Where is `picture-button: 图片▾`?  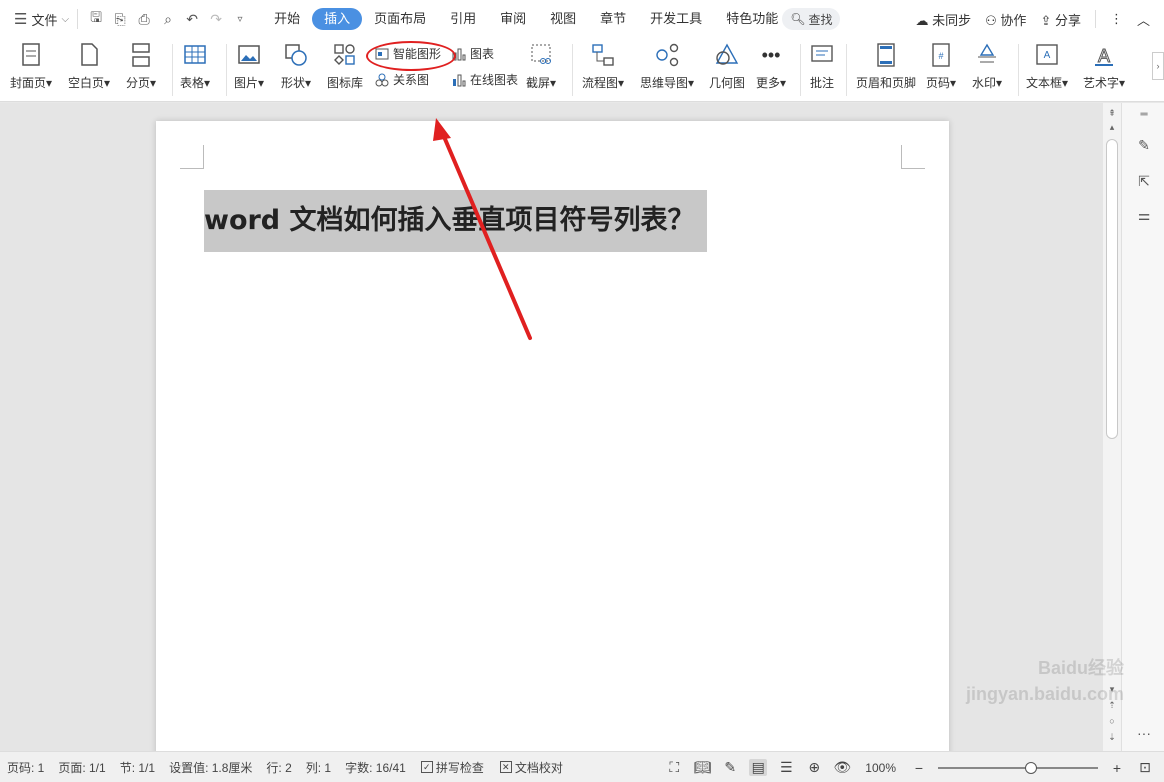 picture-button: 图片▾ is located at coordinates (249, 64).